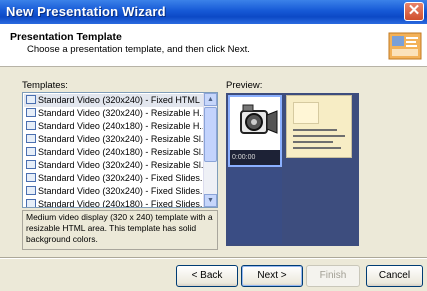 This screenshot has width=427, height=291. Describe the element at coordinates (394, 276) in the screenshot. I see `cancel-button: Cancel` at that location.